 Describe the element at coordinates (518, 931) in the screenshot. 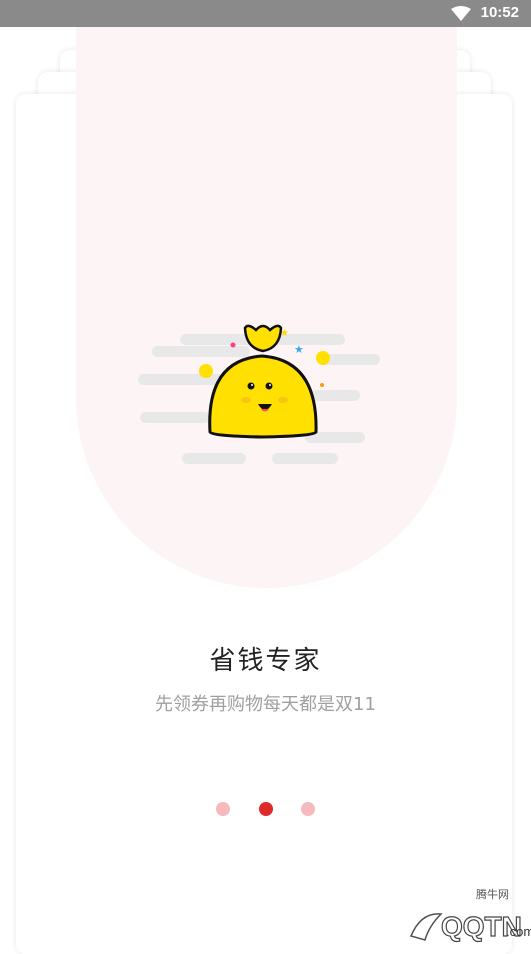

I see `svg-text: .com` at that location.